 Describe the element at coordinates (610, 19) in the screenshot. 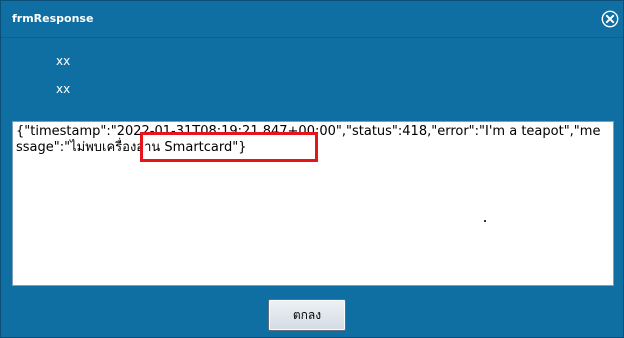

I see `close-icon` at that location.